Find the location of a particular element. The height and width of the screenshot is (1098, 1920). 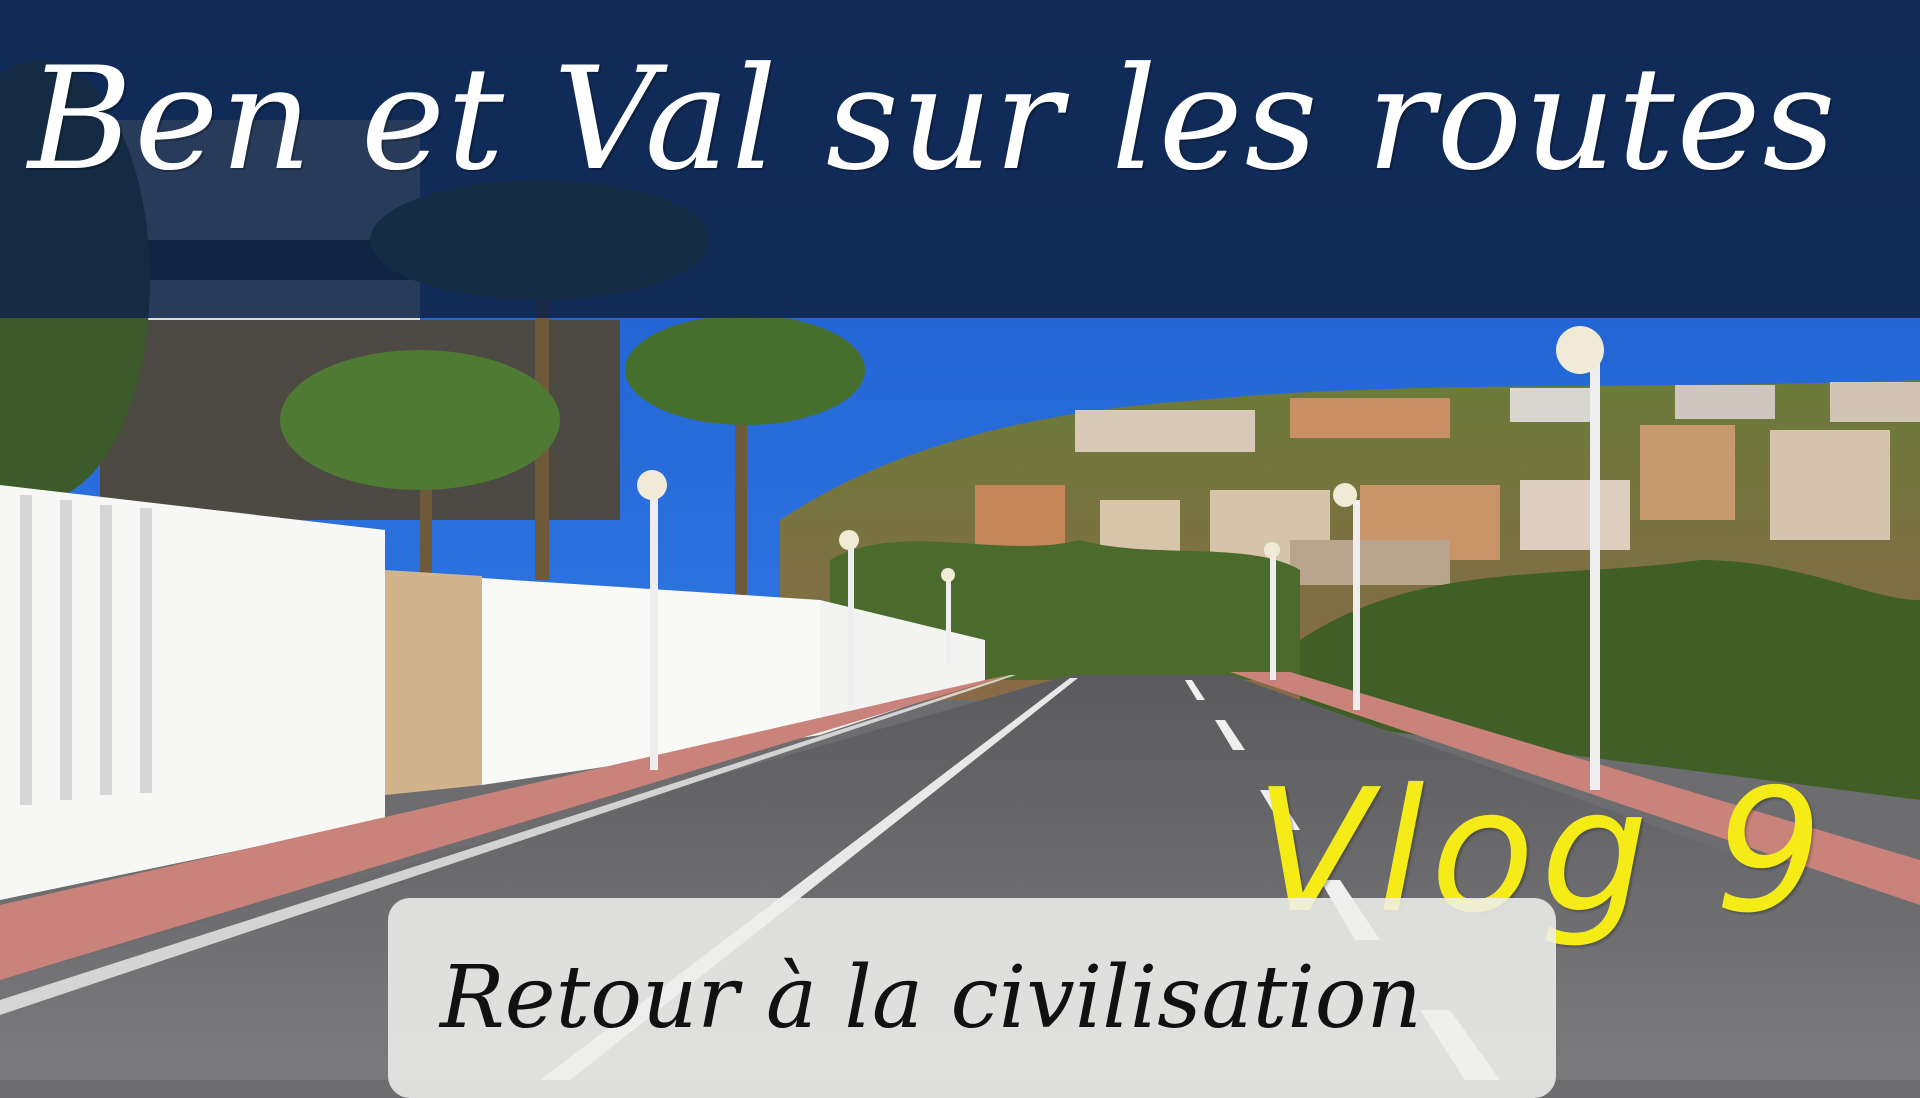

episode-subtitle: Retour à la civilisation is located at coordinates (931, 998).